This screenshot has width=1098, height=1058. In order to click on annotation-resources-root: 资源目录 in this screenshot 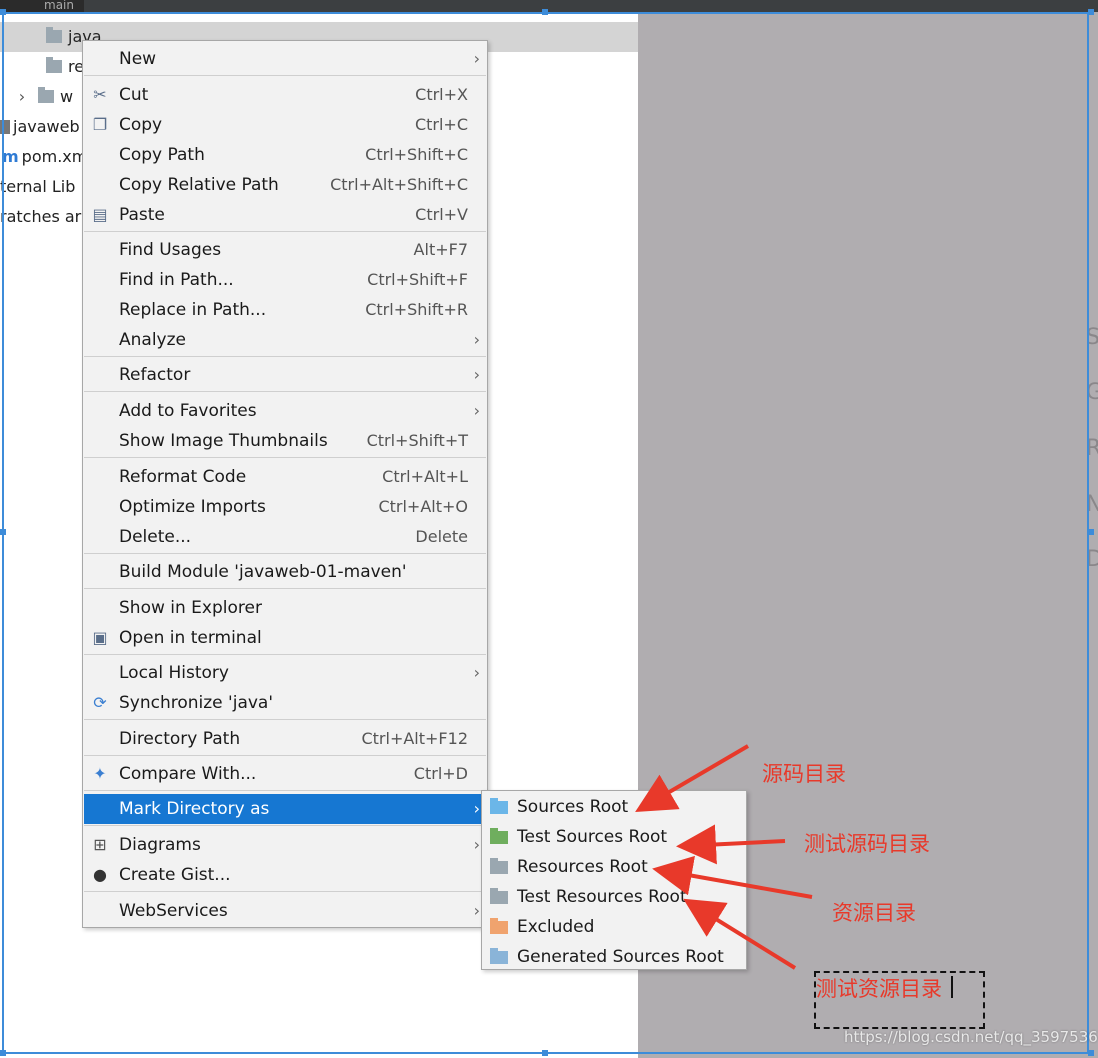, I will do `click(874, 913)`.